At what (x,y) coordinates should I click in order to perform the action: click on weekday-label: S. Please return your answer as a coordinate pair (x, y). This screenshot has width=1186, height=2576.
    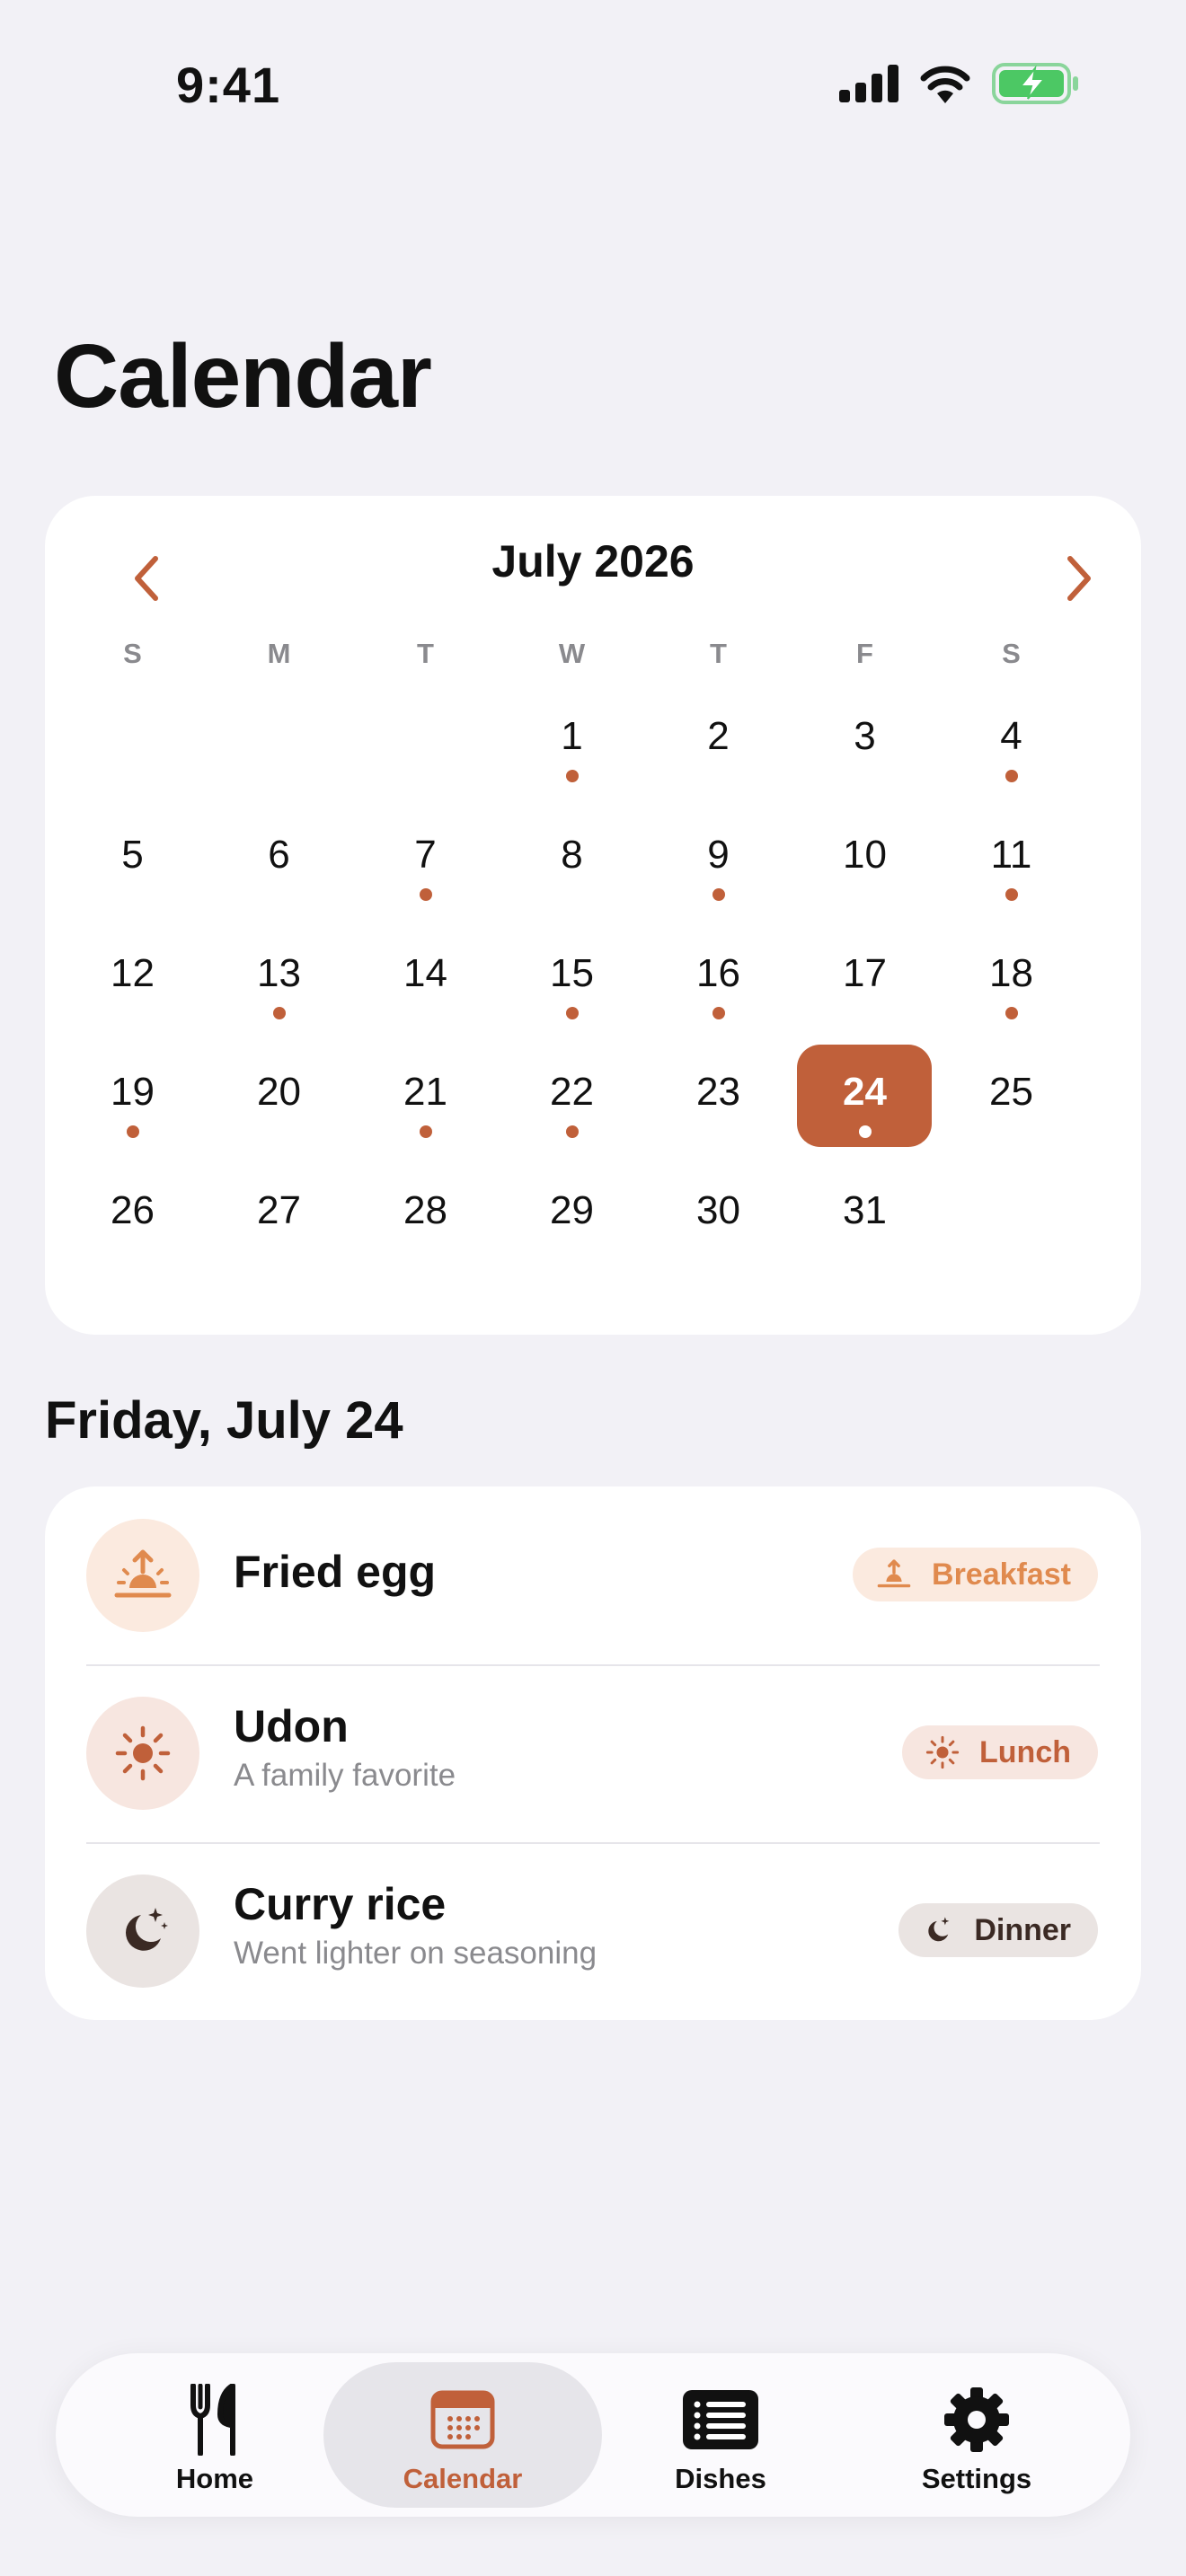
    Looking at the image, I should click on (1011, 653).